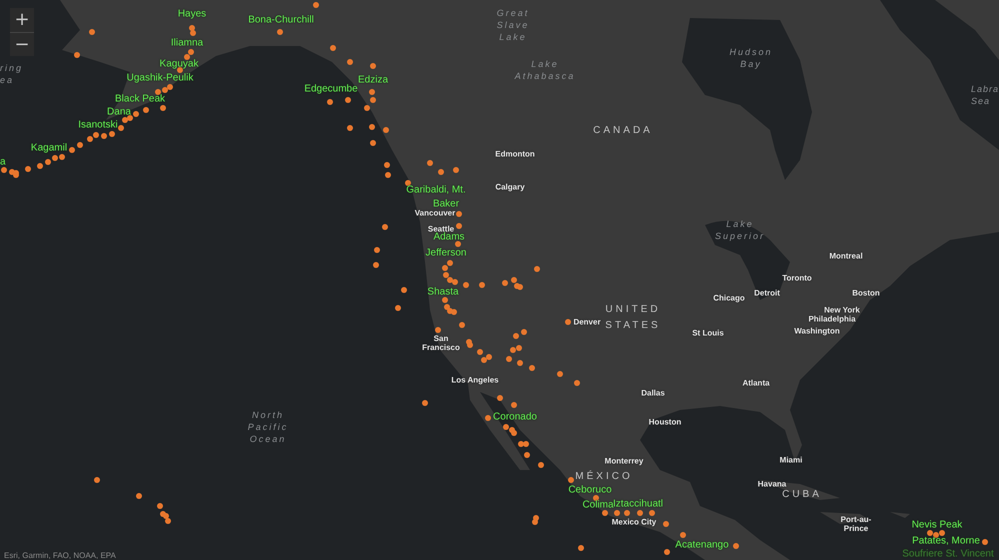  I want to click on city-label: Seattle, so click(441, 229).